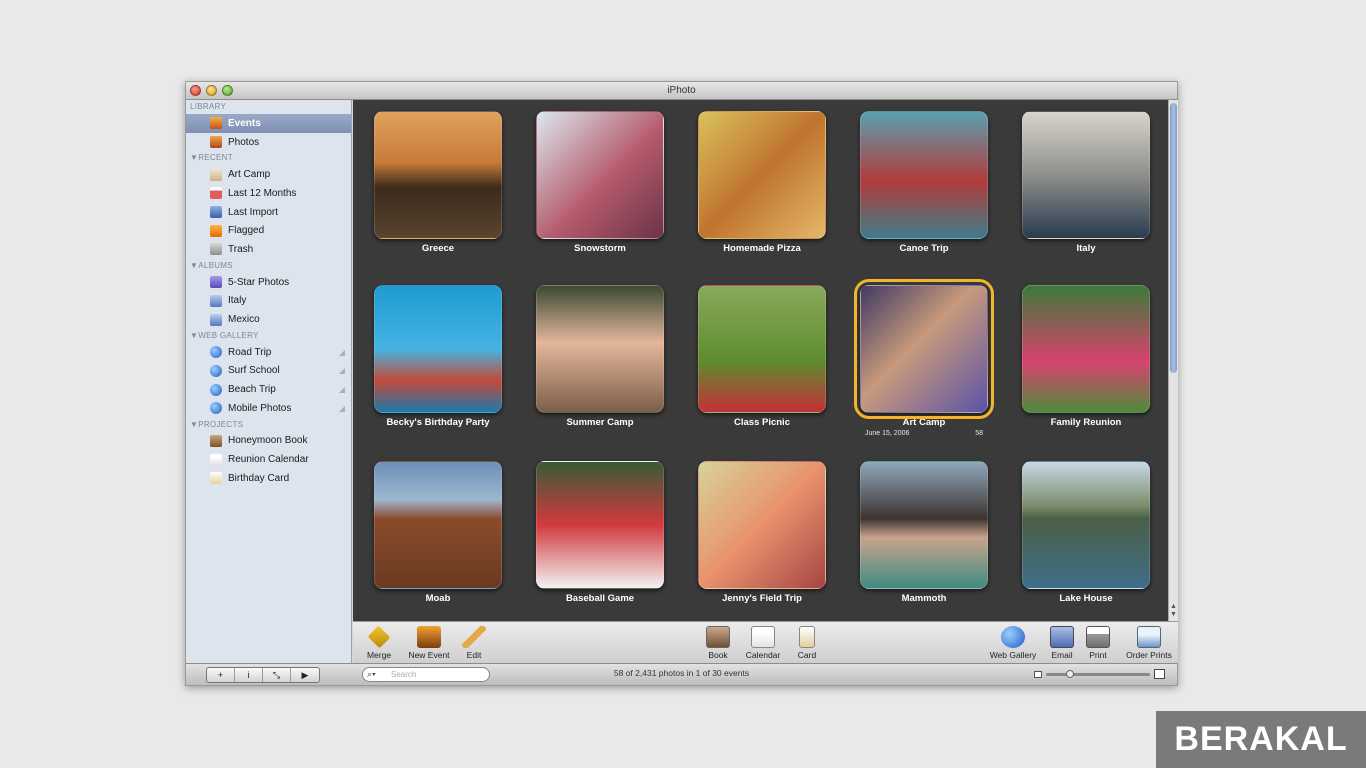  Describe the element at coordinates (216, 123) in the screenshot. I see `events-icon` at that location.